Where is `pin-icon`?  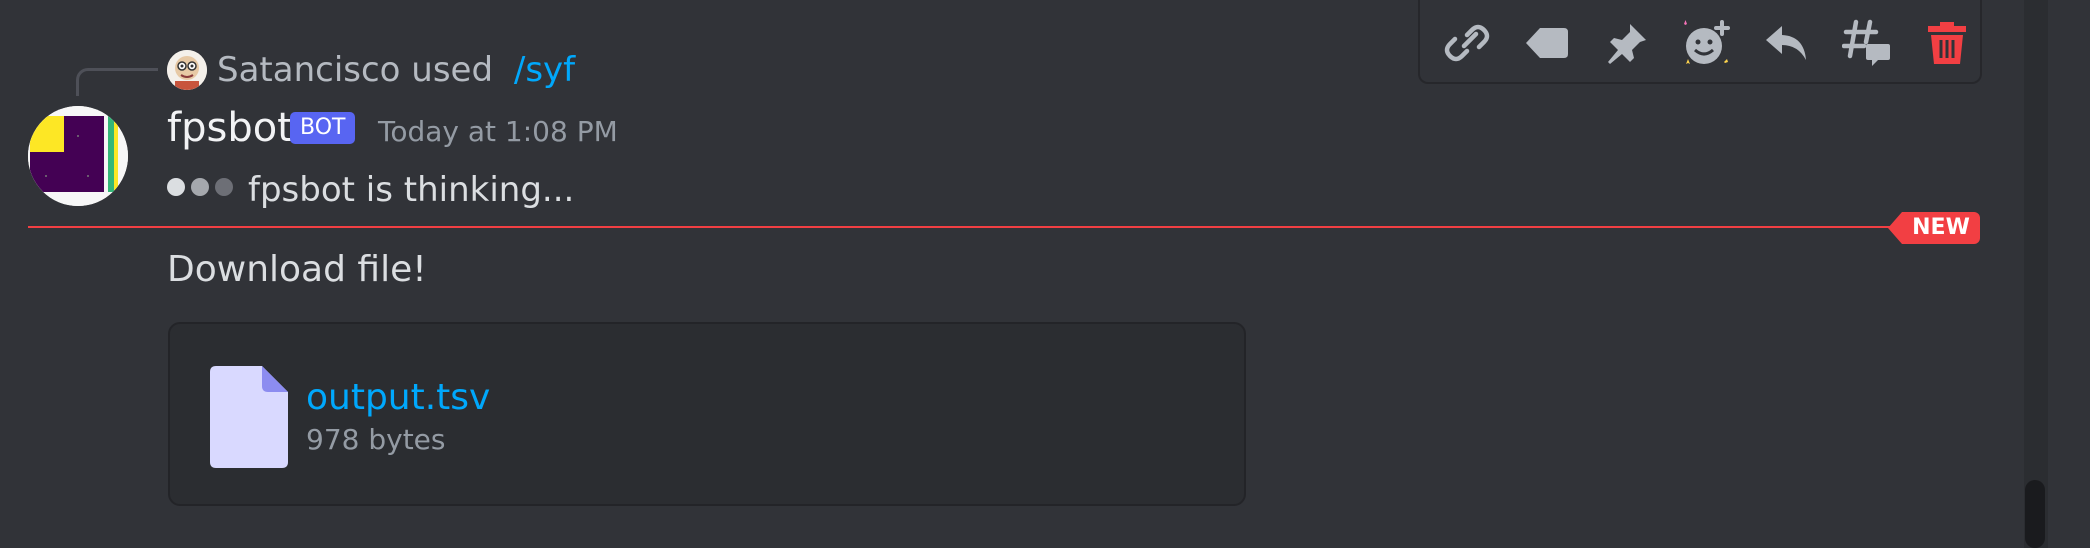 pin-icon is located at coordinates (1627, 43).